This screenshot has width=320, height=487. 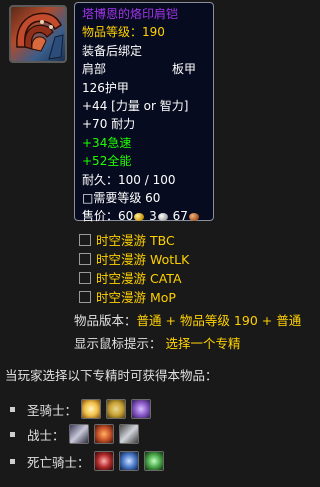 I want to click on slot-row: 肩部 板甲, so click(x=144, y=69).